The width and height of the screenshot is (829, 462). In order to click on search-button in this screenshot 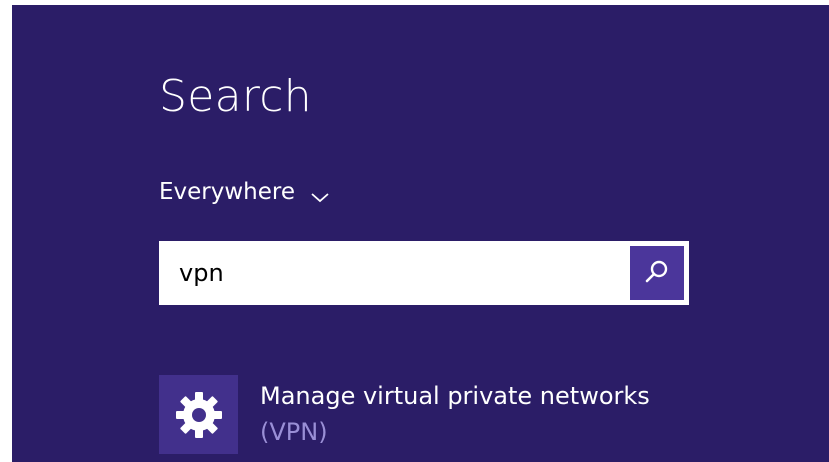, I will do `click(657, 273)`.